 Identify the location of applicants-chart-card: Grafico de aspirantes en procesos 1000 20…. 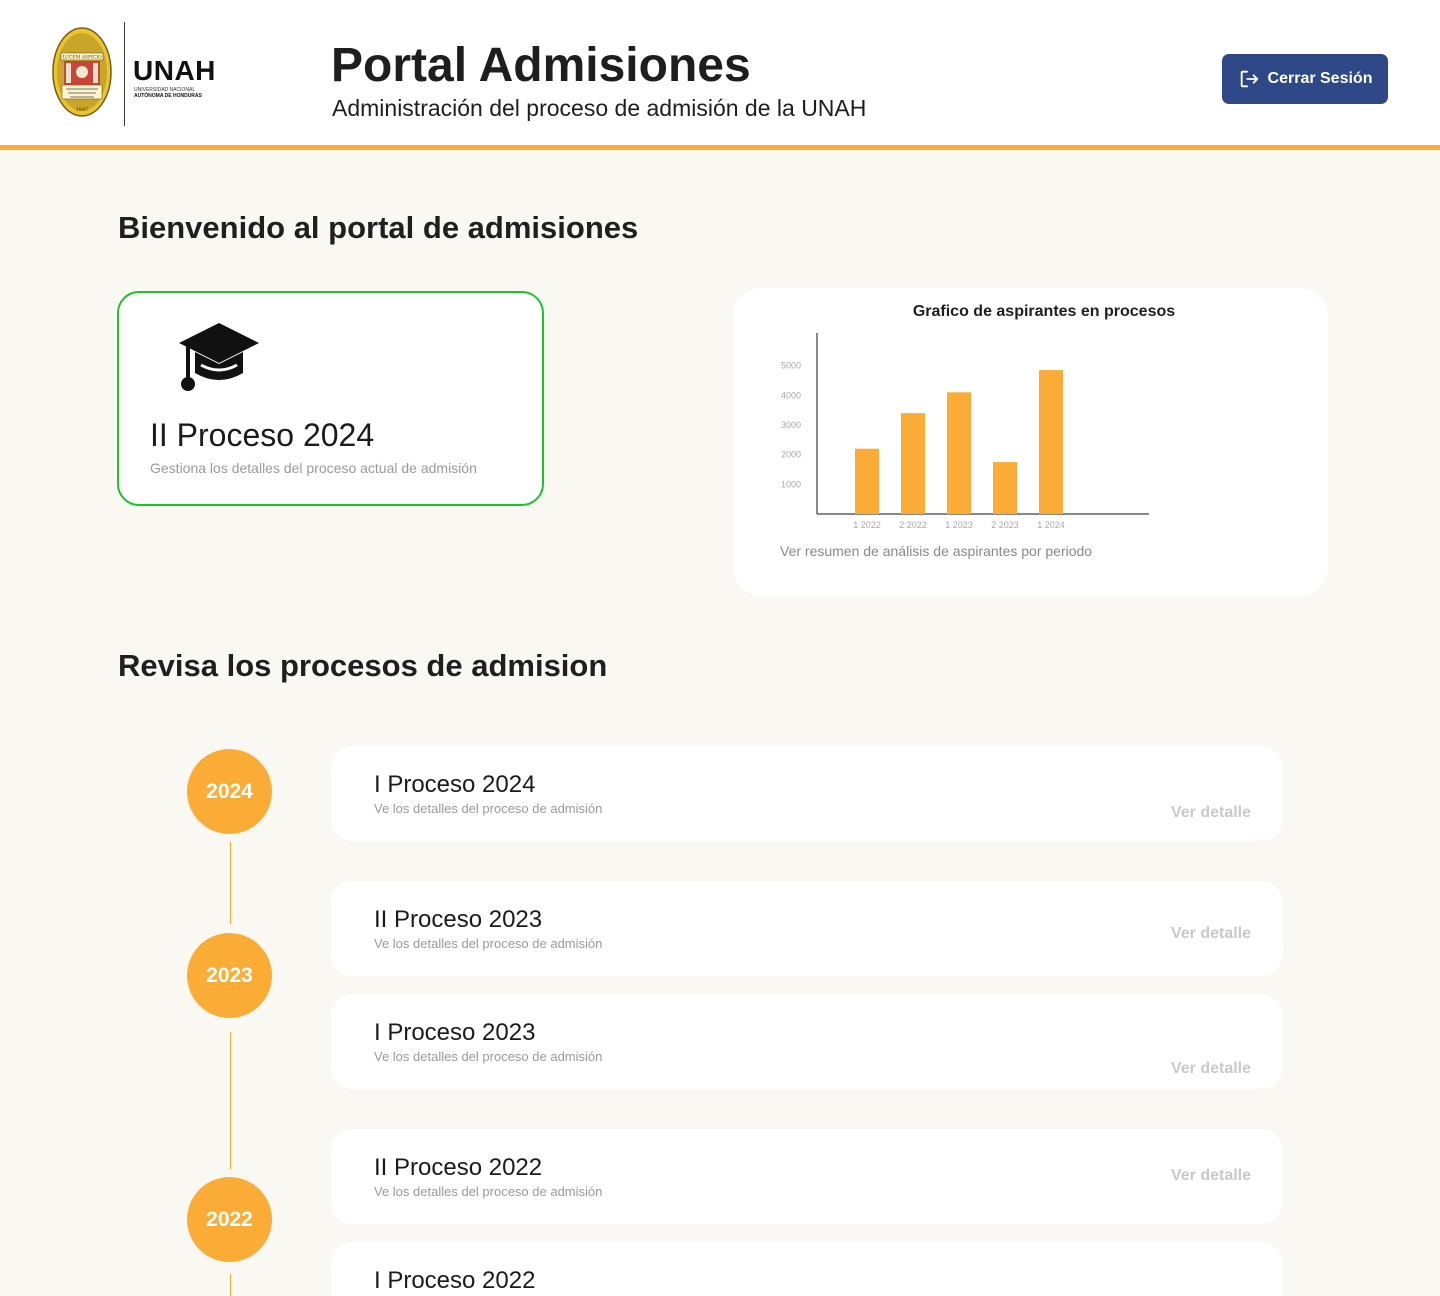
(1030, 442).